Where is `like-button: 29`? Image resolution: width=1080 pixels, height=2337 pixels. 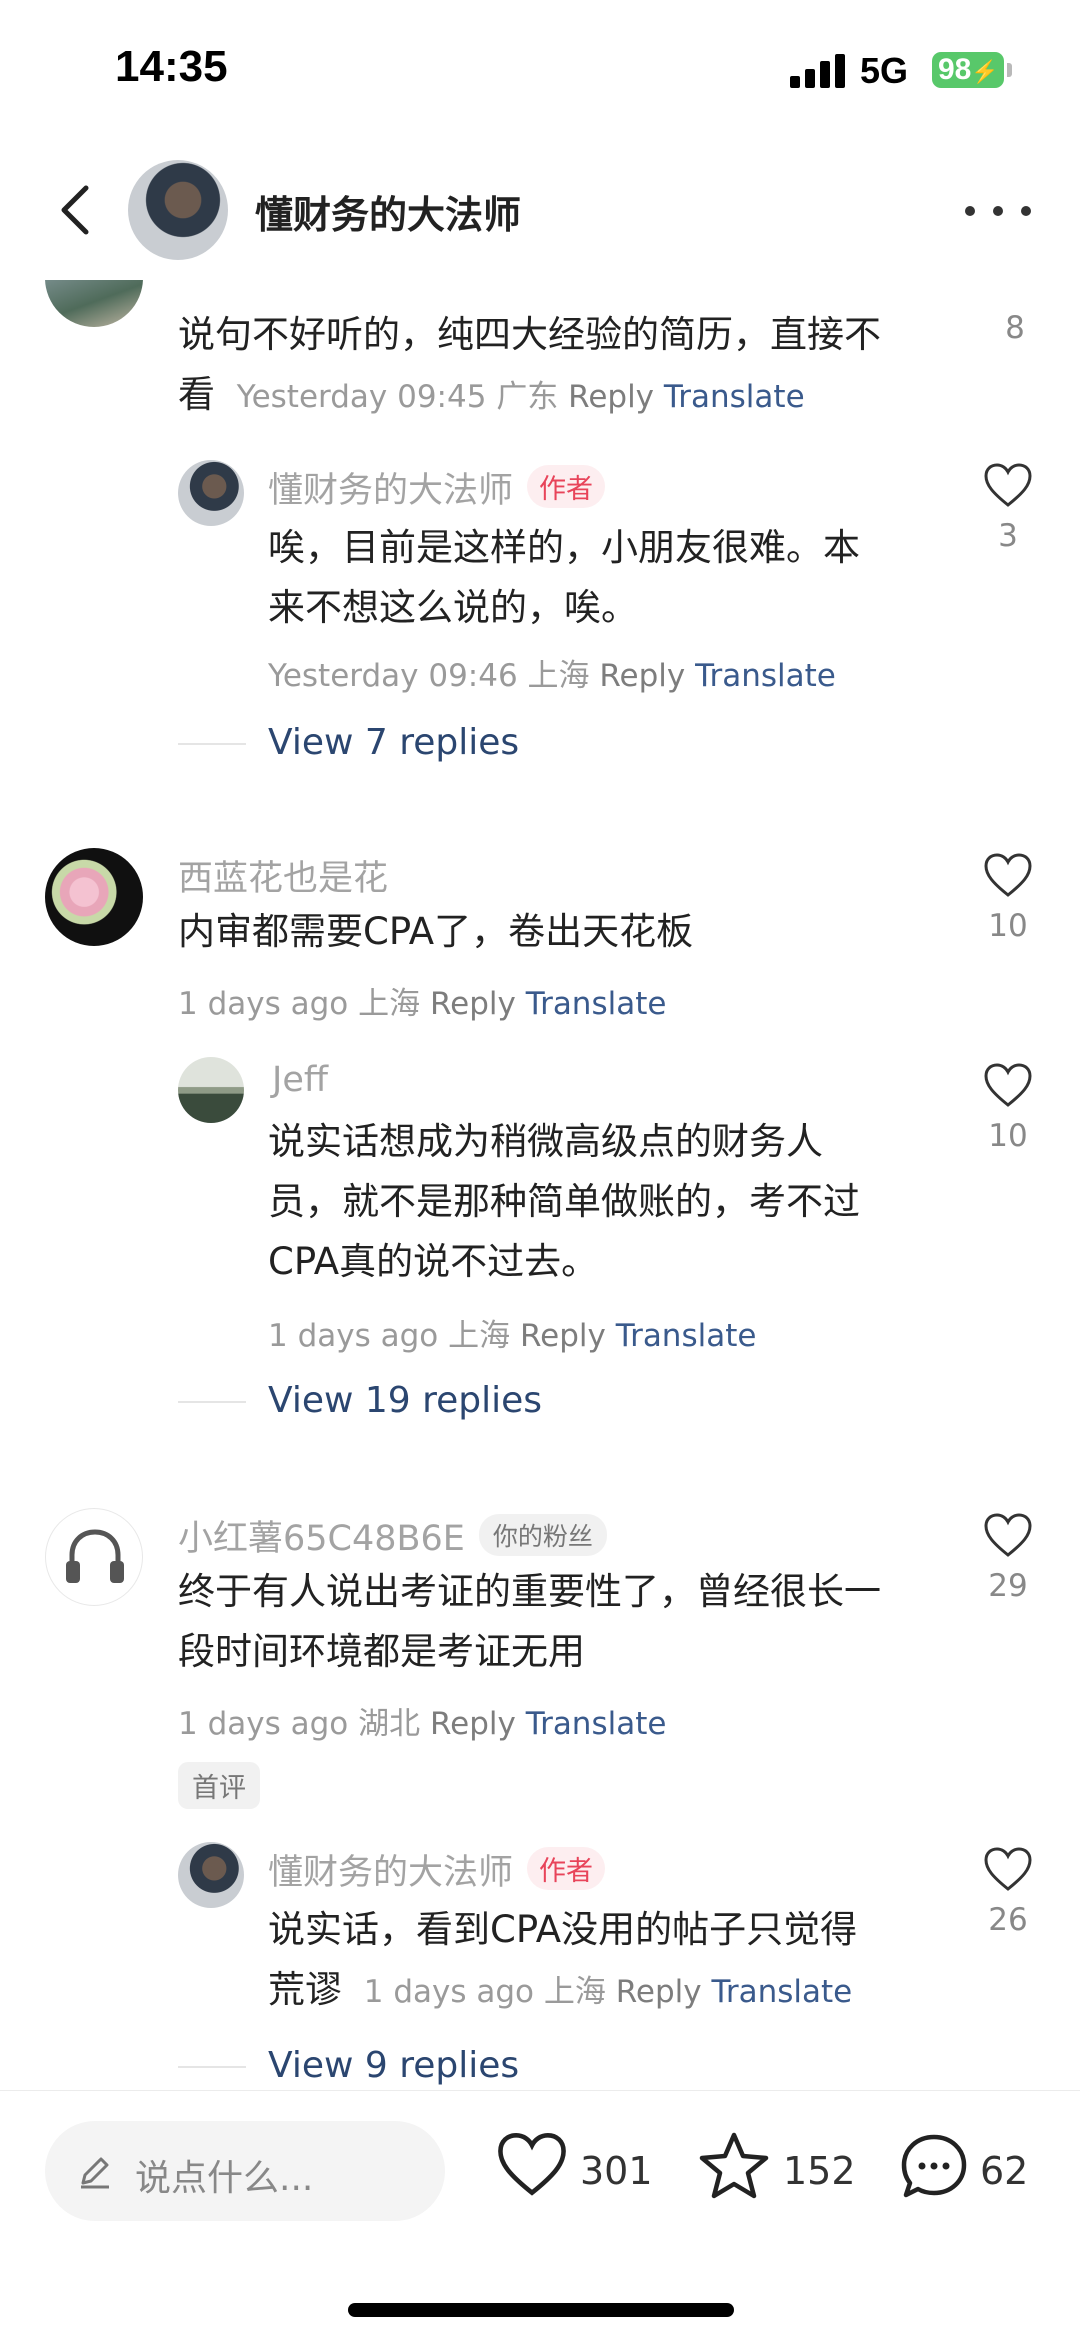 like-button: 29 is located at coordinates (1008, 1558).